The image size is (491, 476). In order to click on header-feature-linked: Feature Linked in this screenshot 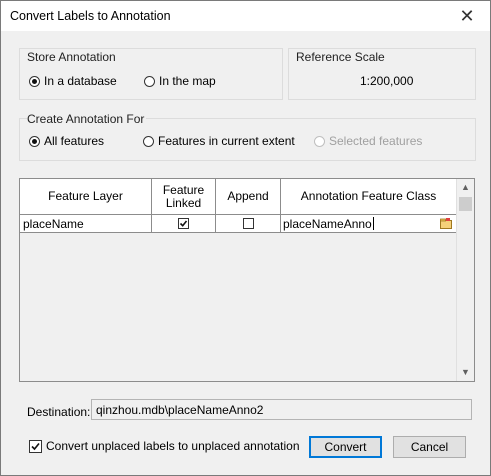, I will do `click(184, 197)`.